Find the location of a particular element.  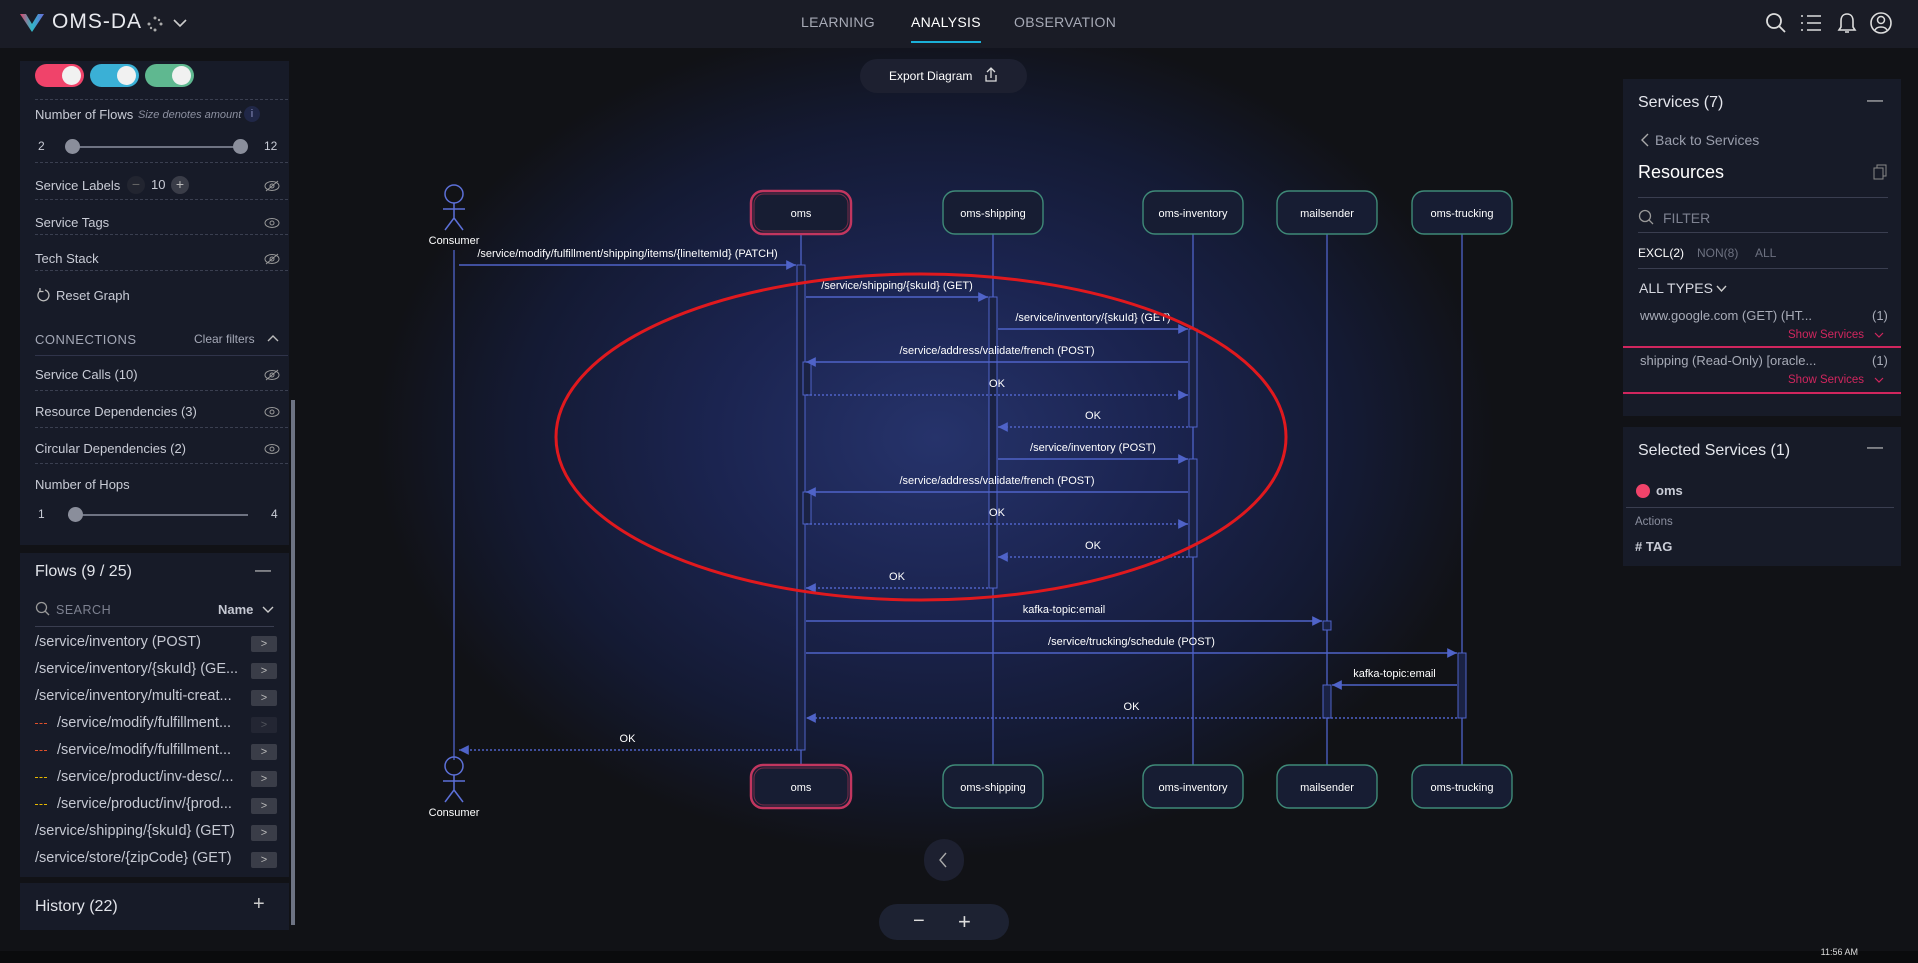

red-annotation-ellipse is located at coordinates (921, 437).